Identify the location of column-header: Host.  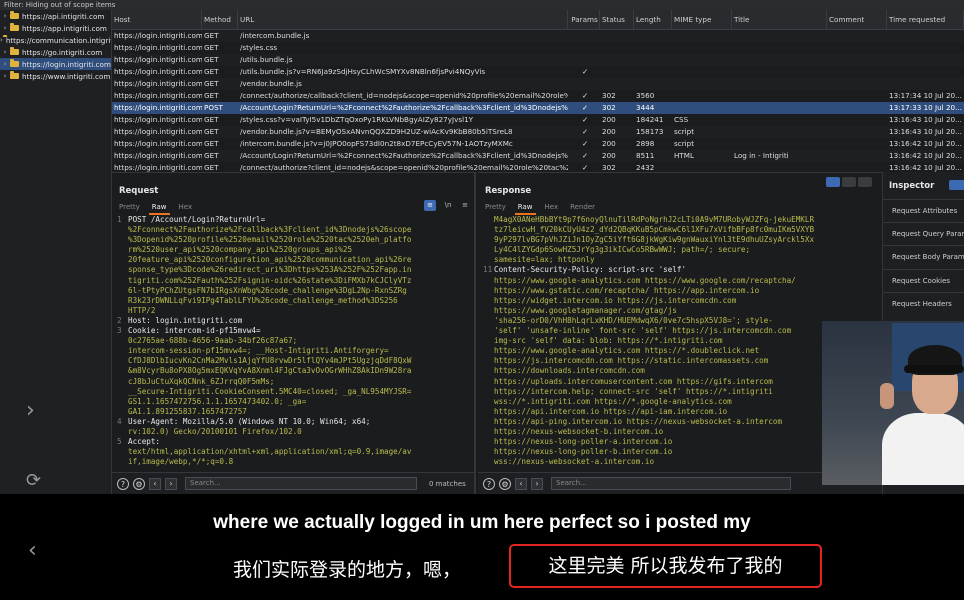
(157, 19).